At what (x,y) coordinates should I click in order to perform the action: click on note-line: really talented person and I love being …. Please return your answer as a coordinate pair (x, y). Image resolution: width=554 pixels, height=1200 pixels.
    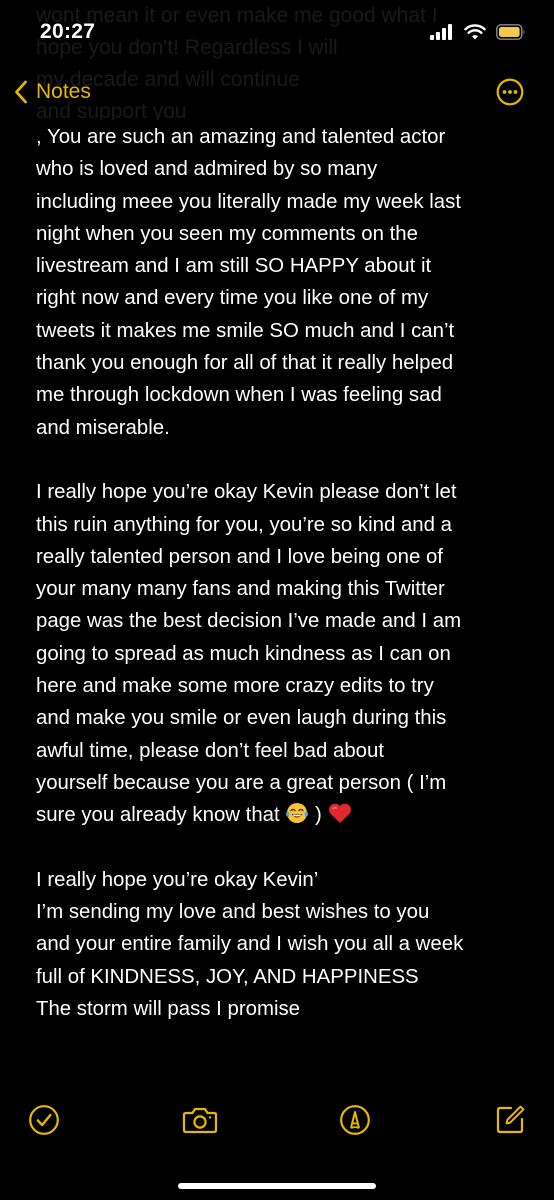
    Looking at the image, I should click on (239, 556).